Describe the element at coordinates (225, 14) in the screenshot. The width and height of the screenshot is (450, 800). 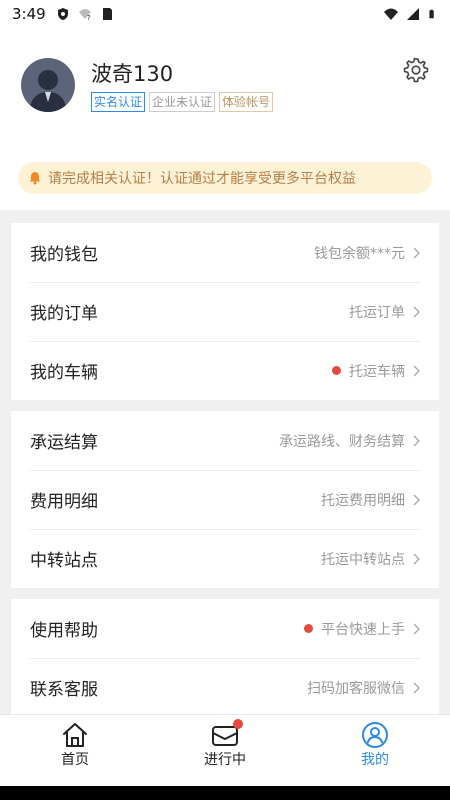
I see `status-bar: 3:49 ?` at that location.